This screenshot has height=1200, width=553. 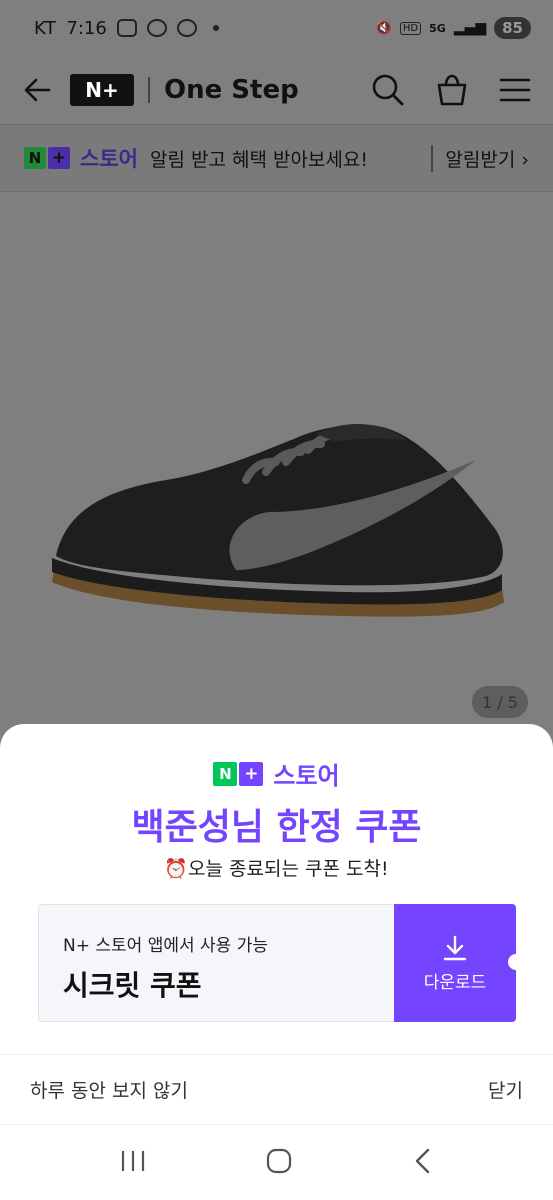 What do you see at coordinates (410, 28) in the screenshot?
I see `hd-icon: HD` at bounding box center [410, 28].